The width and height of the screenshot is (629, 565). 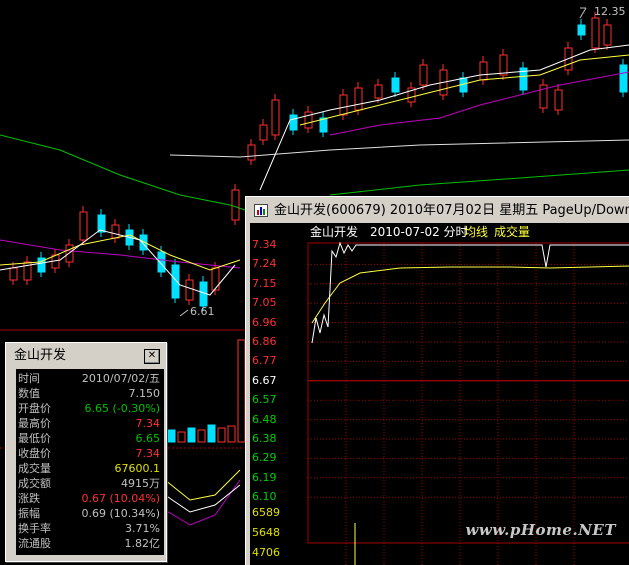 What do you see at coordinates (90, 543) in the screenshot?
I see `data-row: 流通股 1.82亿` at bounding box center [90, 543].